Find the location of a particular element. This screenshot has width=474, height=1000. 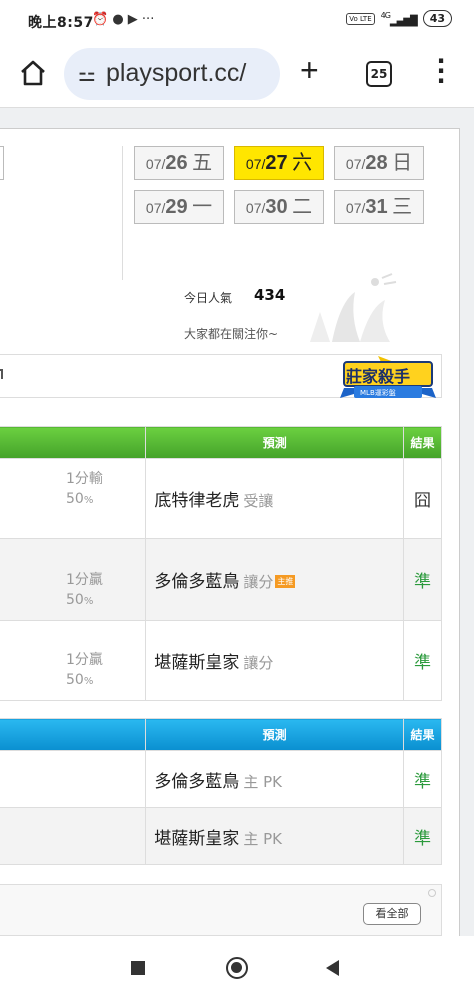

result-cell: 囧 is located at coordinates (422, 498).